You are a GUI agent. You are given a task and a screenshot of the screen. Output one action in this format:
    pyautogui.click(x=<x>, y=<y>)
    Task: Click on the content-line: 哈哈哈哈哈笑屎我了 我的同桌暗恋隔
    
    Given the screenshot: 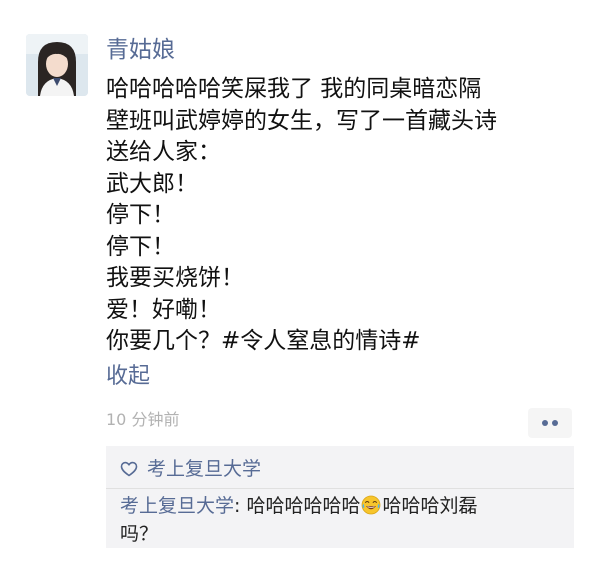 What is the action you would take?
    pyautogui.click(x=294, y=89)
    